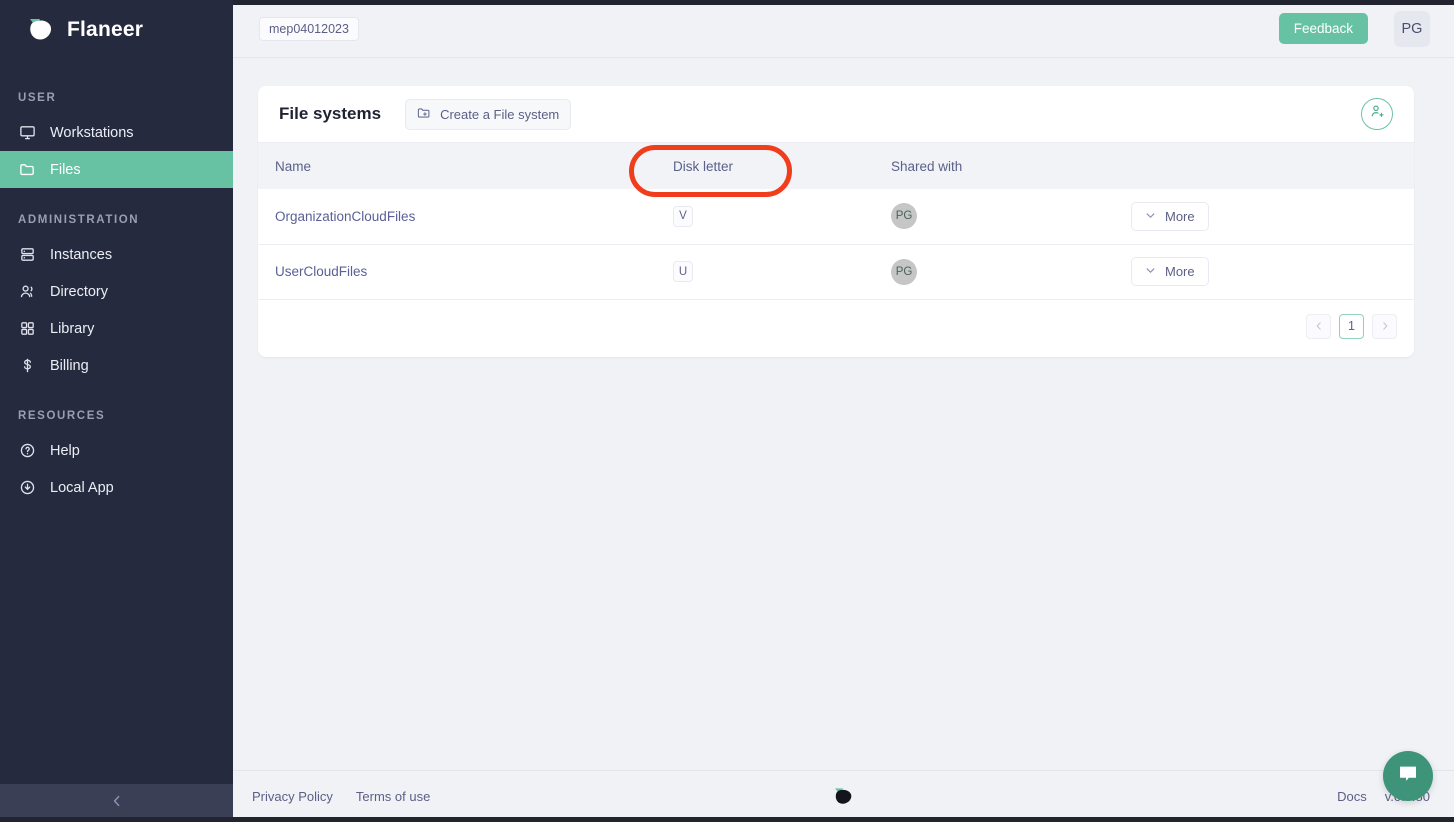 The image size is (1454, 822). What do you see at coordinates (82, 487) in the screenshot?
I see `sidebar-item-label: Local App` at bounding box center [82, 487].